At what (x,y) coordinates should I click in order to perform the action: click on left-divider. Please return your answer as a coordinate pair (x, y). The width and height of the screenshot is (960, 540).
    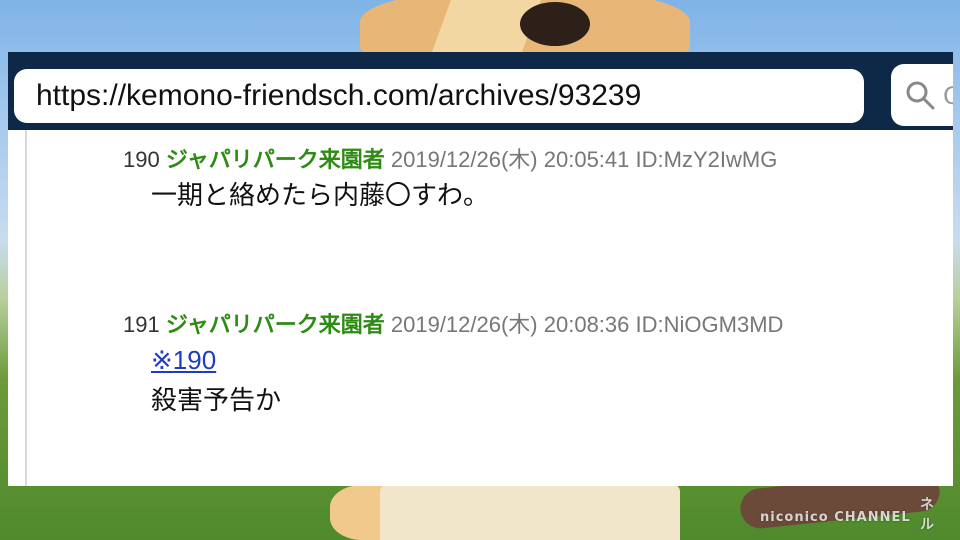
    Looking at the image, I should click on (26, 308).